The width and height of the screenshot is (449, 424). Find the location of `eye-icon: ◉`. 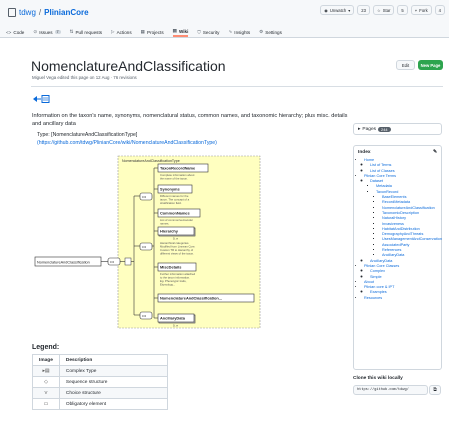

eye-icon: ◉ is located at coordinates (326, 10).